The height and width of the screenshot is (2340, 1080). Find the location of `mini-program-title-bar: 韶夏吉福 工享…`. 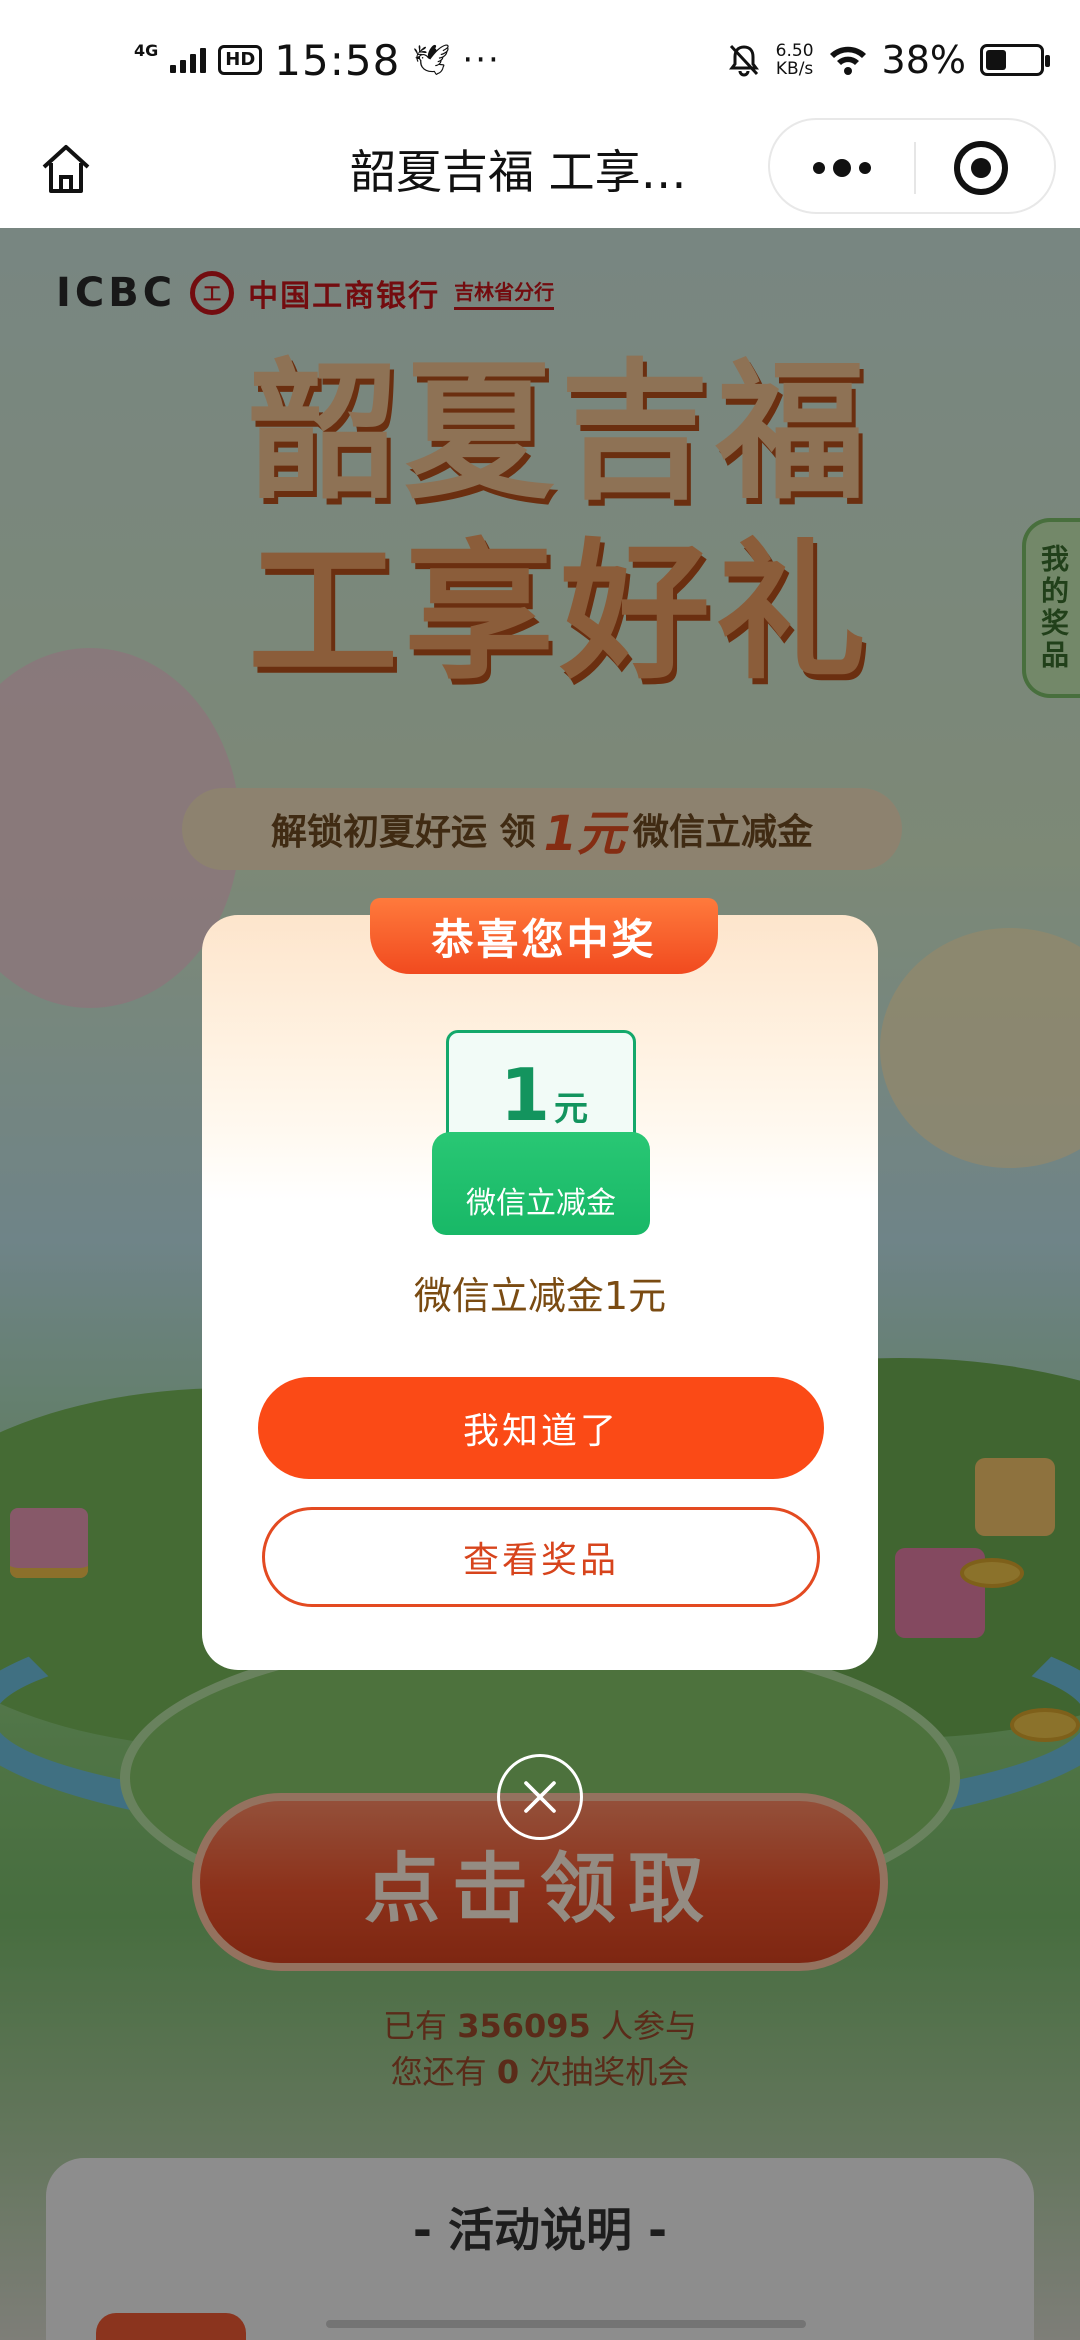

mini-program-title-bar: 韶夏吉福 工享… is located at coordinates (540, 171).